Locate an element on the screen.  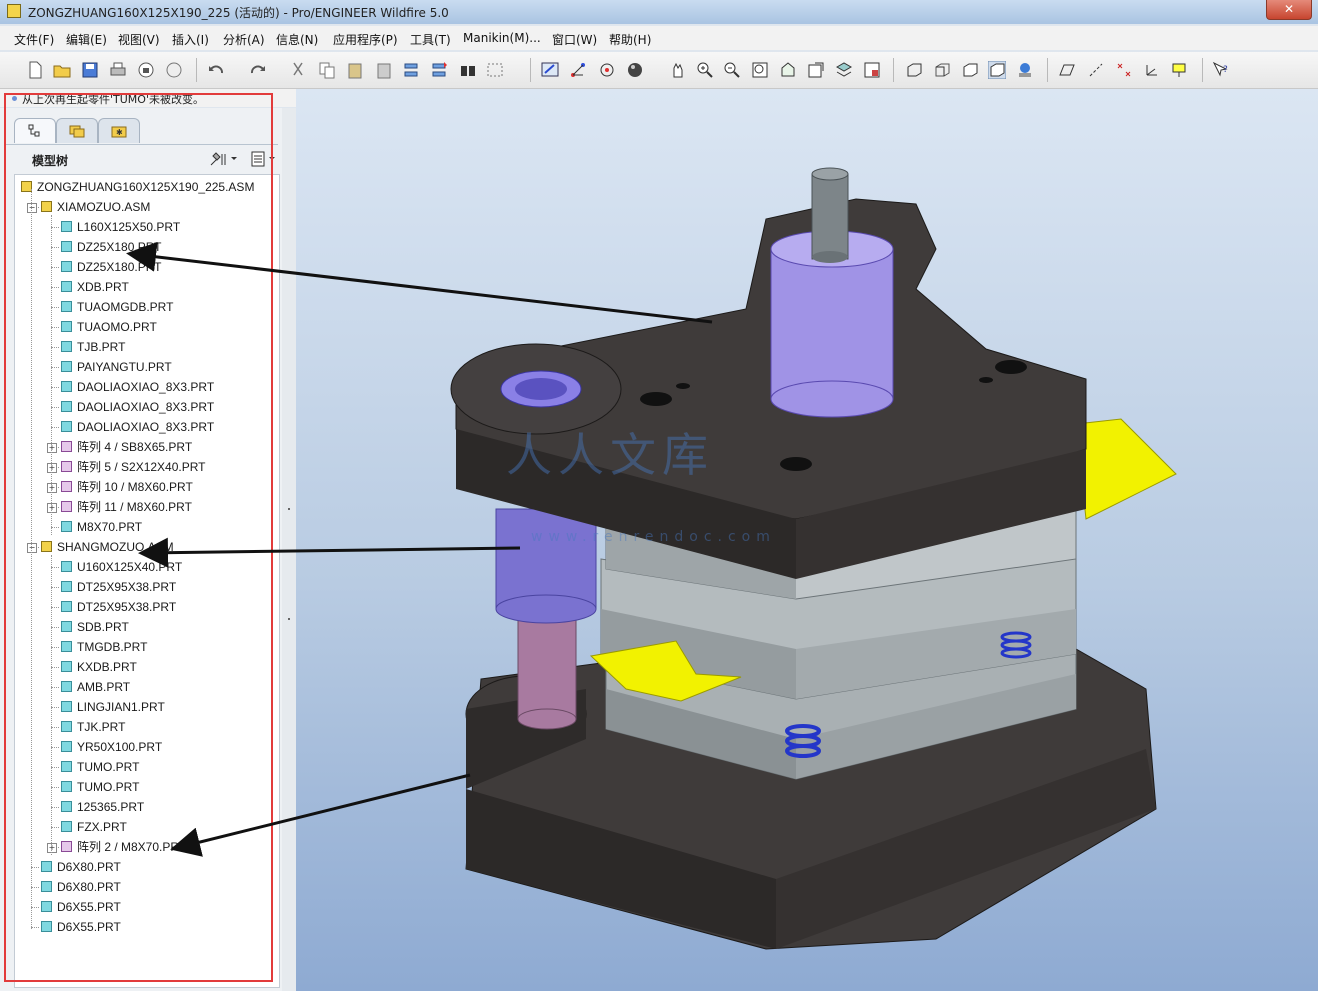
zoom-out-icon is located at coordinates (732, 70).